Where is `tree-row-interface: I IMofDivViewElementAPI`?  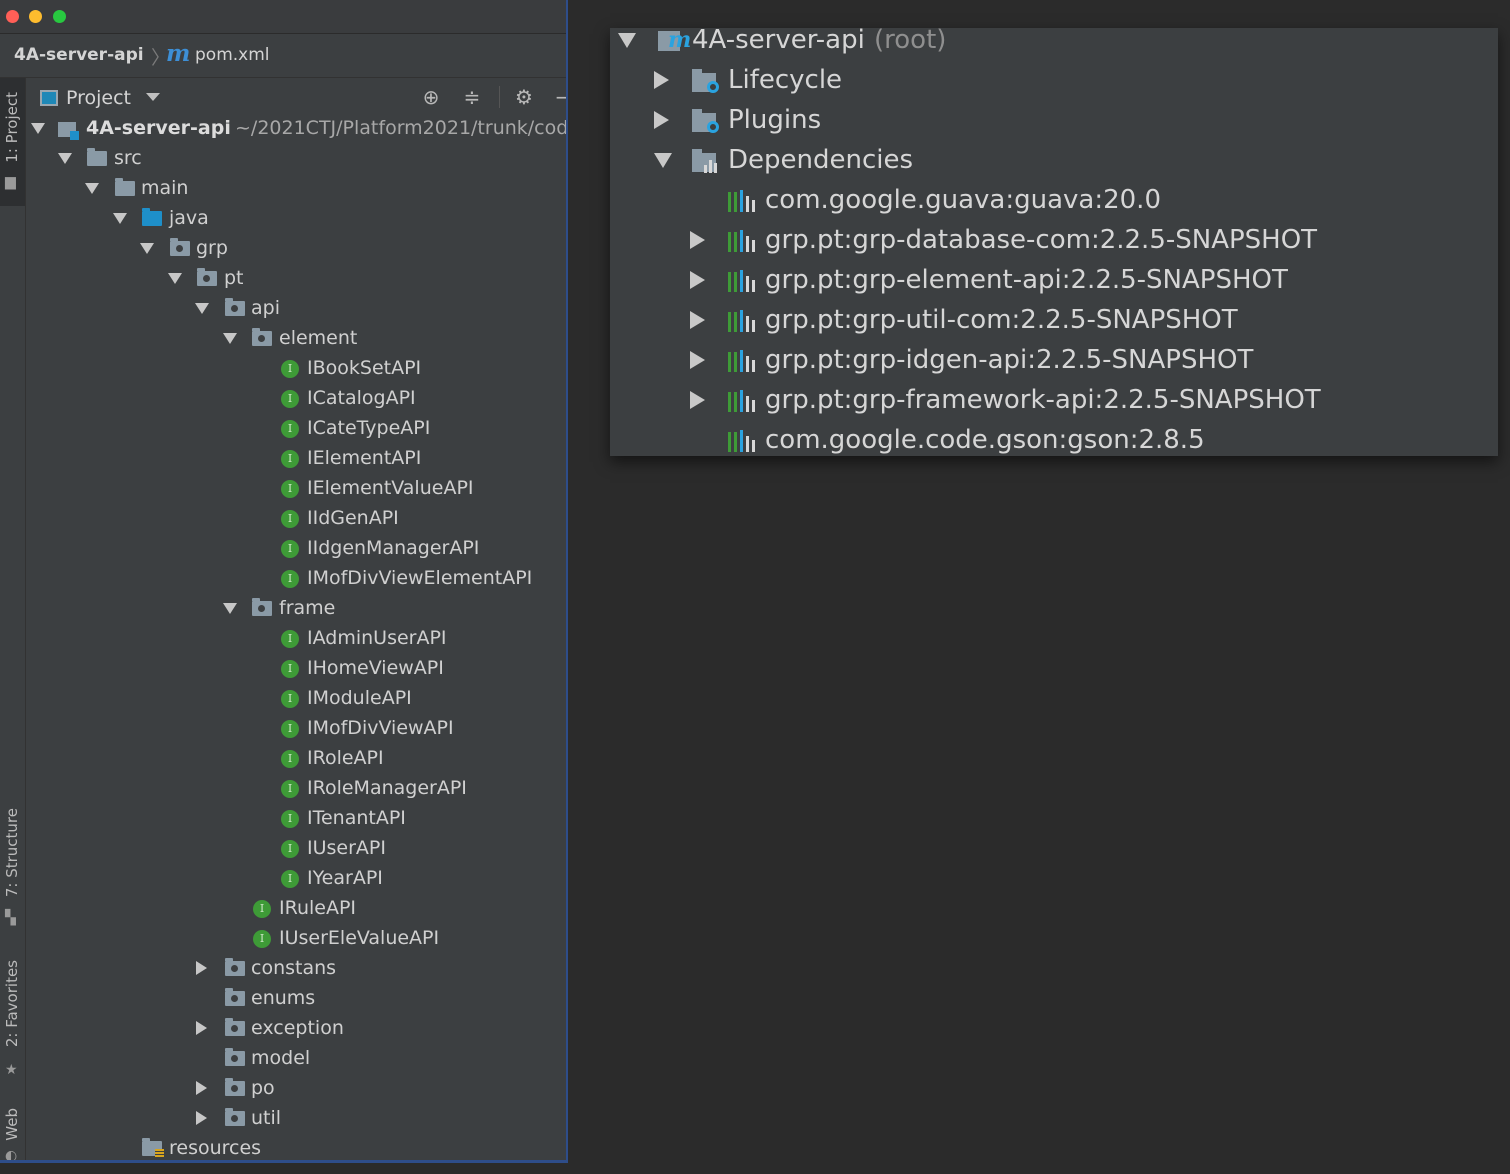
tree-row-interface: I IMofDivViewElementAPI is located at coordinates (296, 578).